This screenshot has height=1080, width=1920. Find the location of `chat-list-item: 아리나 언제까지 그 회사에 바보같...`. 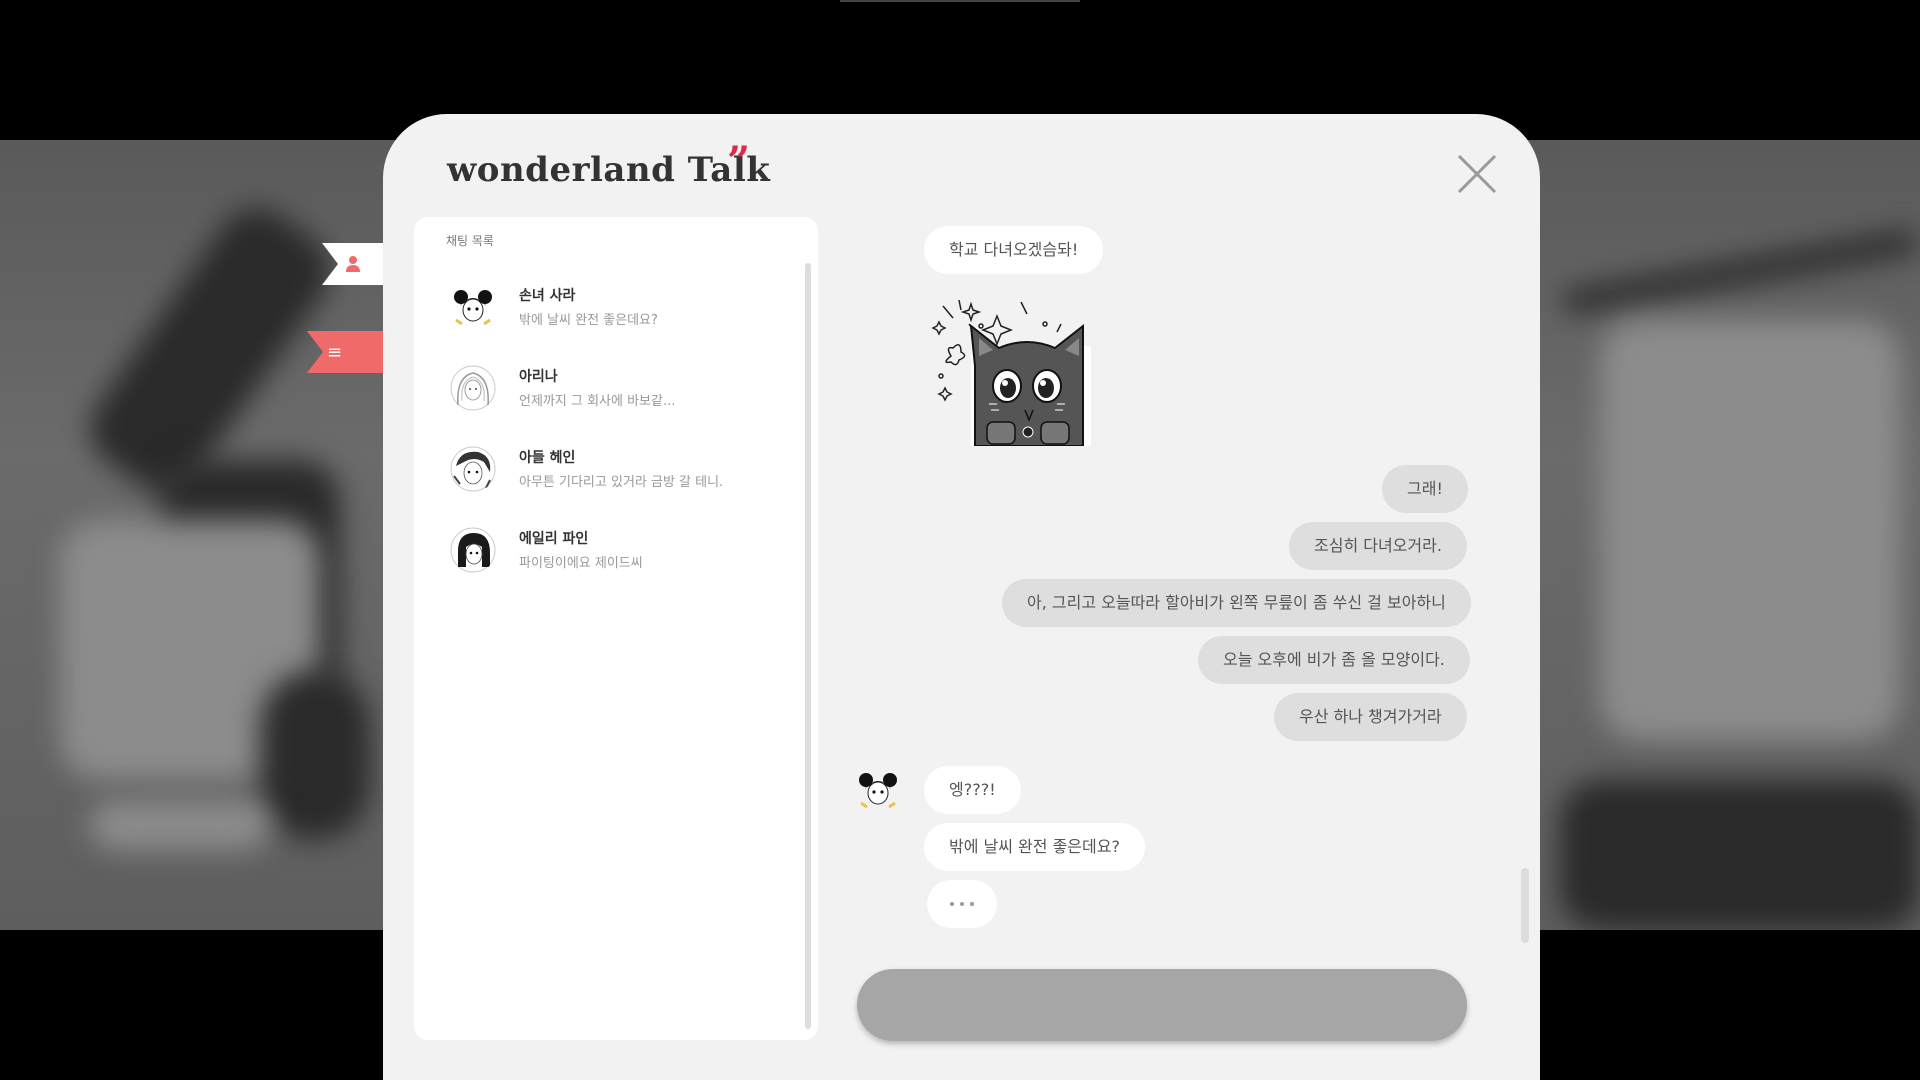

chat-list-item: 아리나 언제까지 그 회사에 바보같... is located at coordinates (620, 394).